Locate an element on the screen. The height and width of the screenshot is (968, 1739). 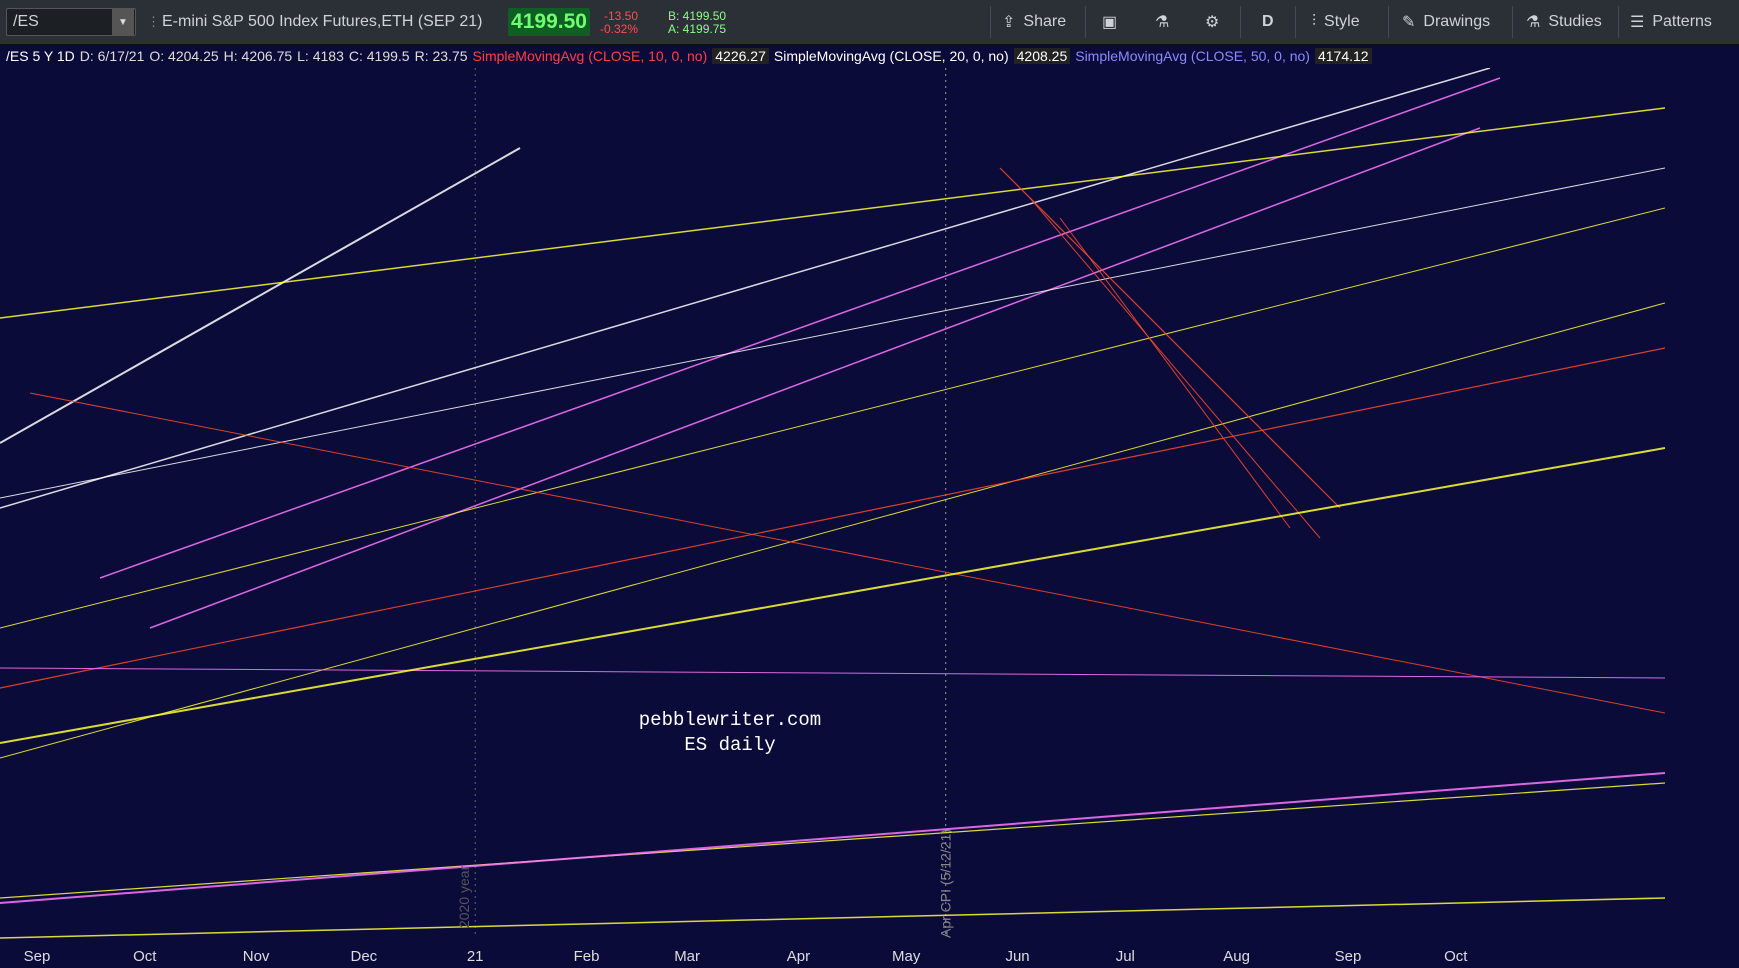
x-tick-label: Aug is located at coordinates (1236, 956).